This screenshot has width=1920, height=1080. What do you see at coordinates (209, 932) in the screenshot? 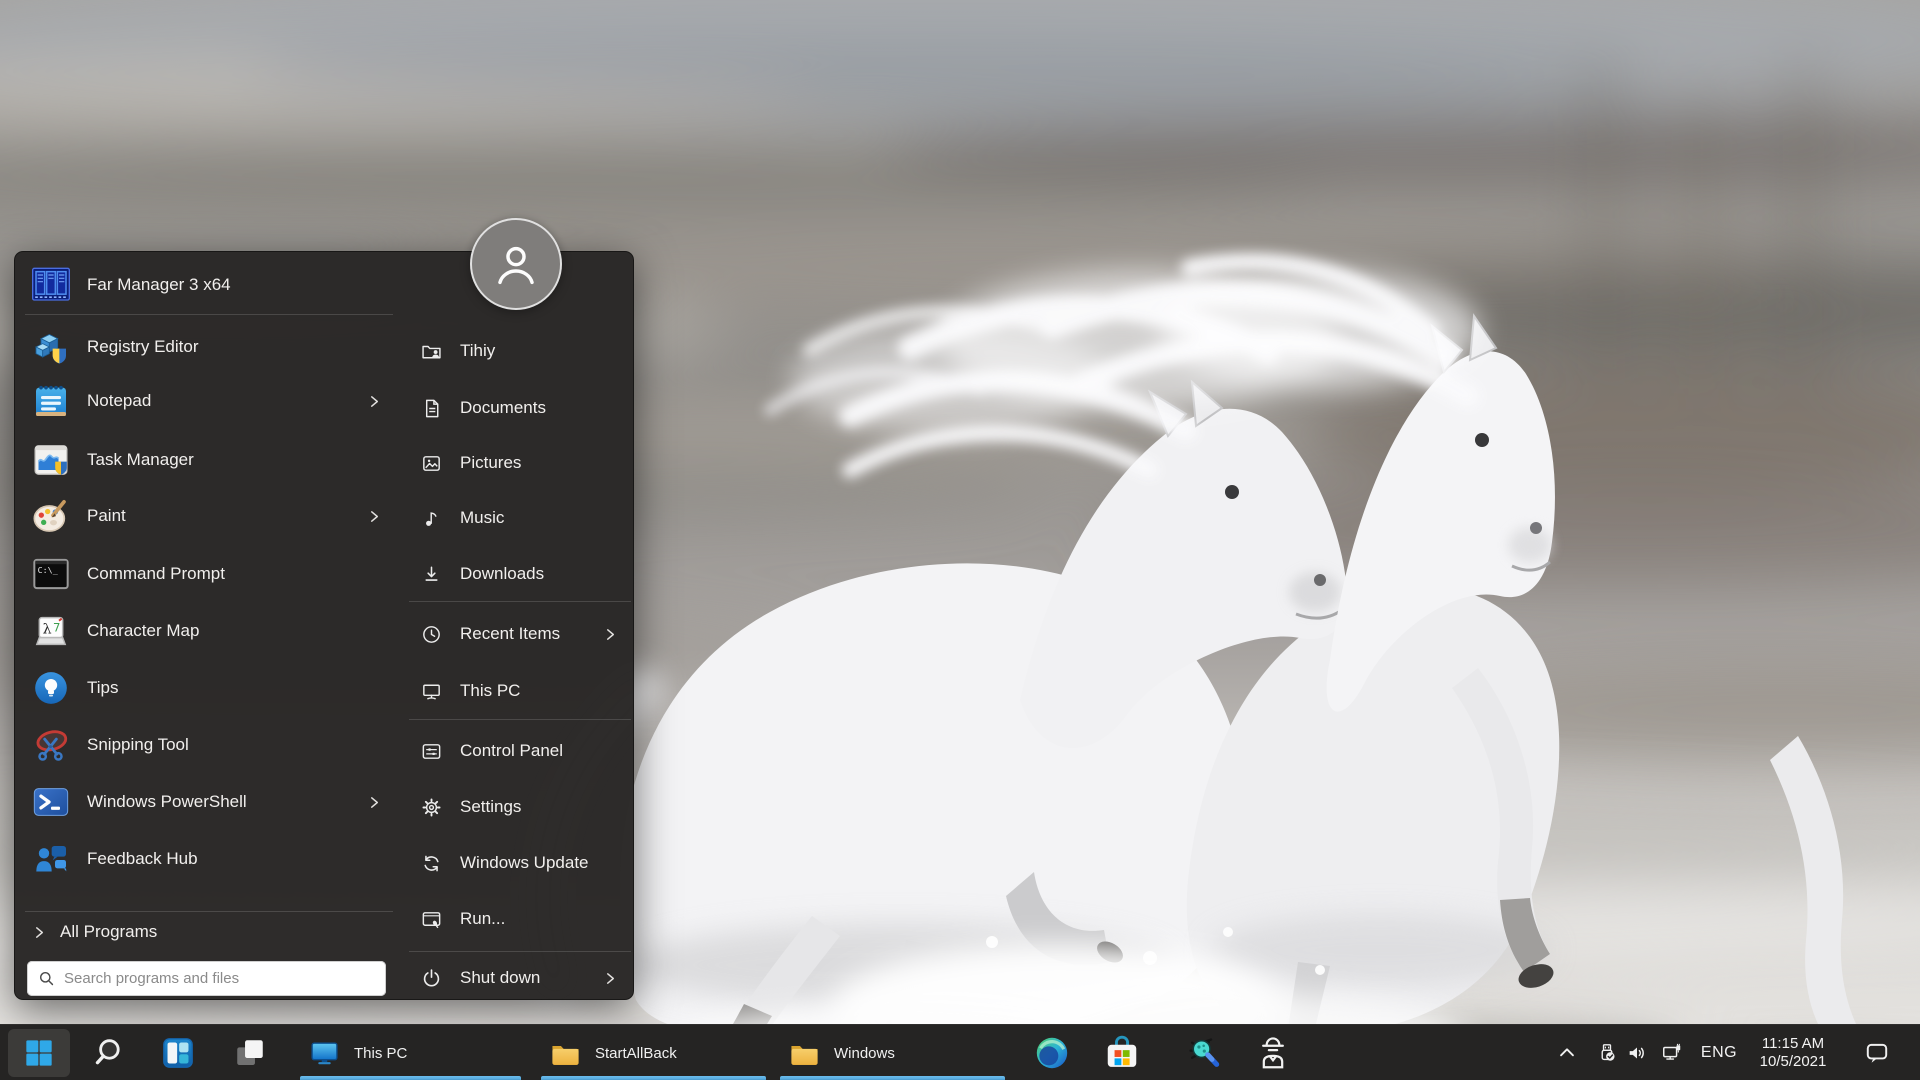
I see `all-programs-button: All Programs` at bounding box center [209, 932].